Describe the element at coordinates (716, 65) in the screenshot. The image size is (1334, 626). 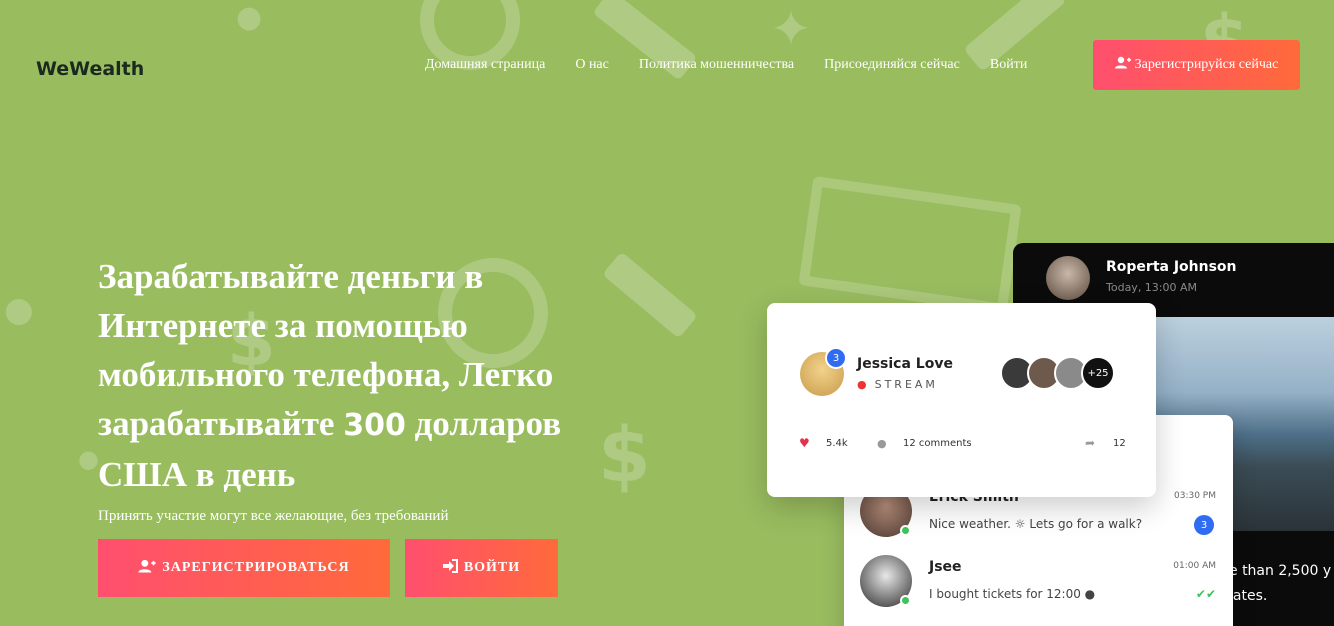
I see `nav-fraud-policy: Политика мошенничества` at that location.